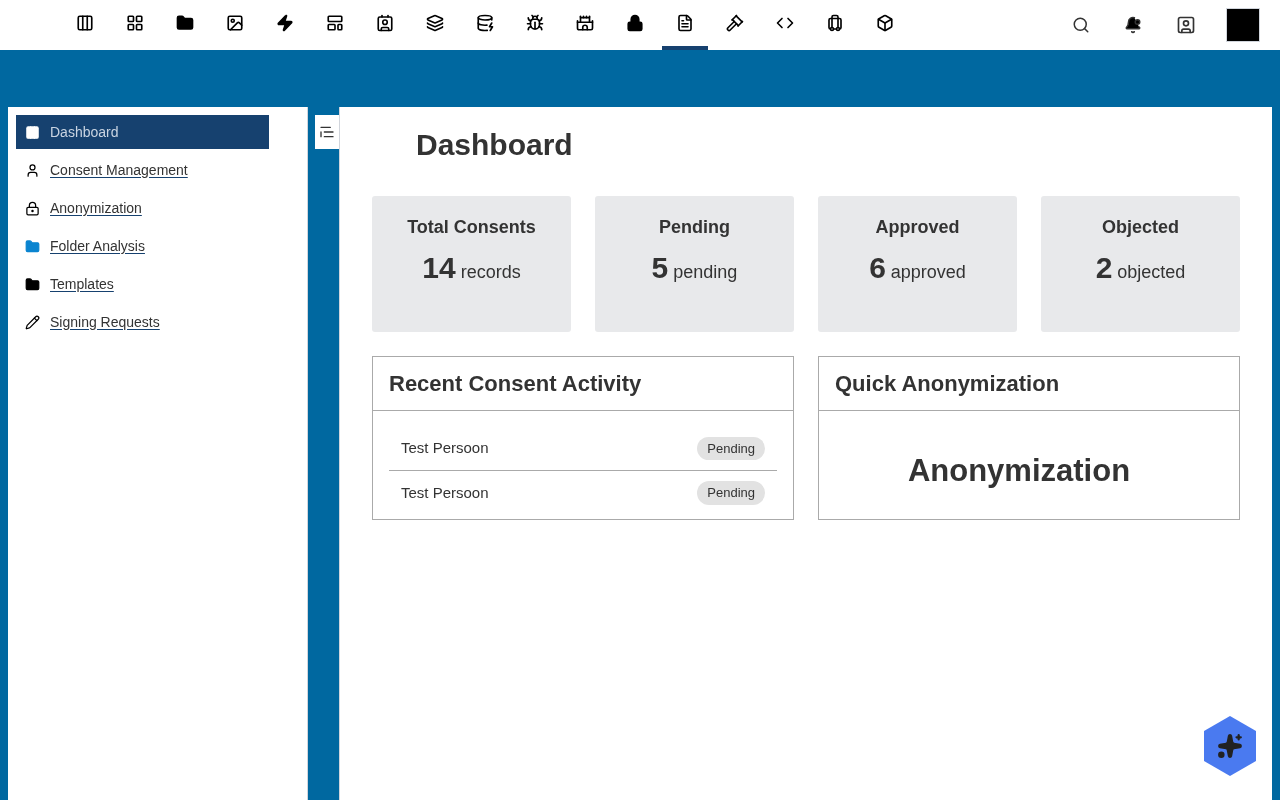 The image size is (1280, 800). I want to click on collapse-sidebar-button, so click(327, 132).